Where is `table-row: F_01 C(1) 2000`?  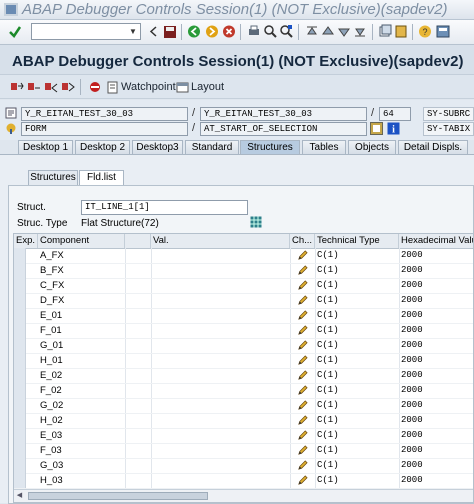
table-row: F_01 C(1) 2000 is located at coordinates (243, 331).